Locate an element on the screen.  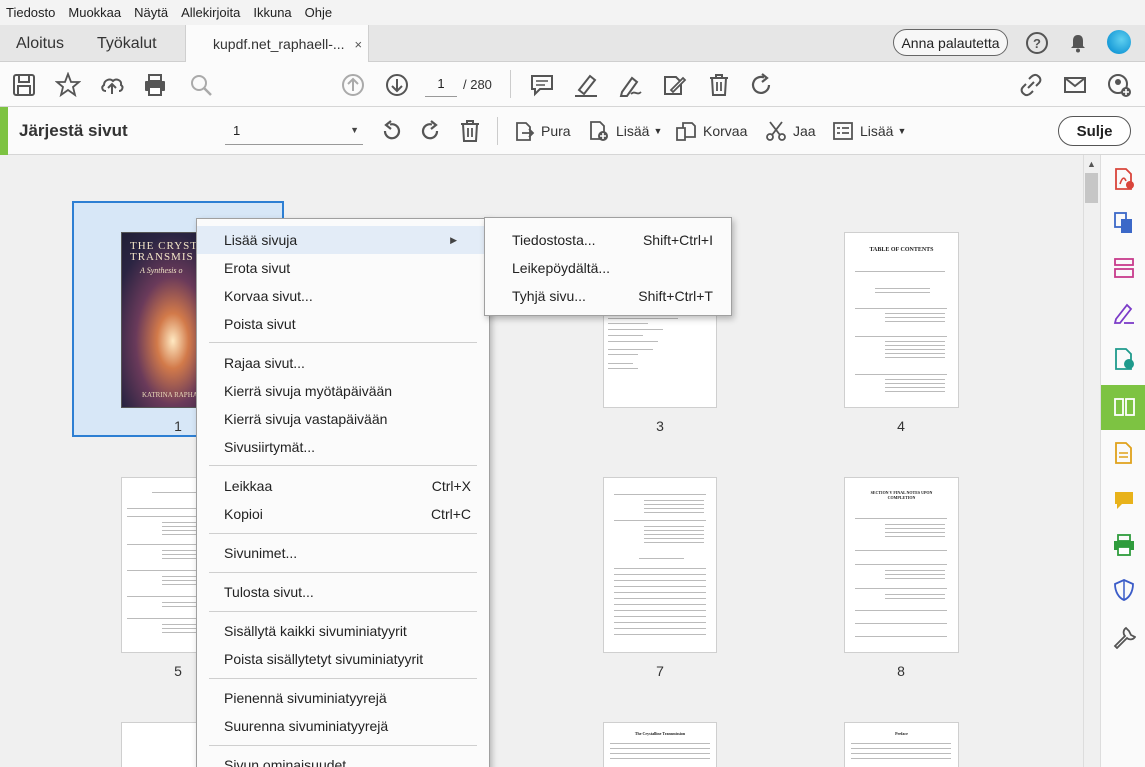
tab-home: Aloitus is located at coordinates (40, 43).